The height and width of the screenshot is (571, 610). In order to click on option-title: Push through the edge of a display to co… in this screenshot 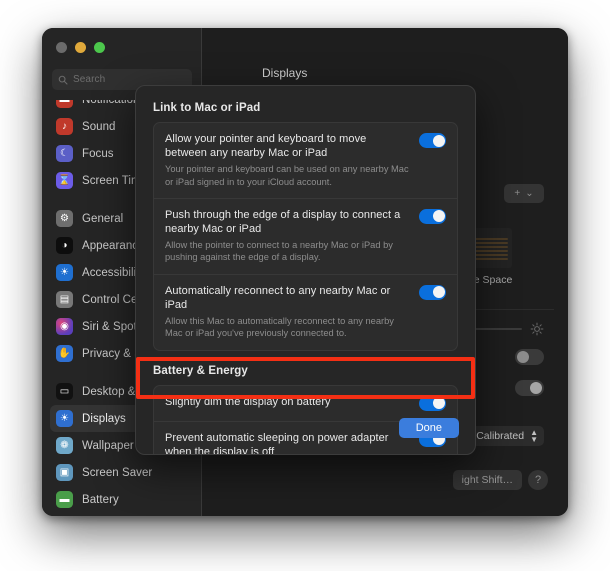, I will do `click(283, 221)`.